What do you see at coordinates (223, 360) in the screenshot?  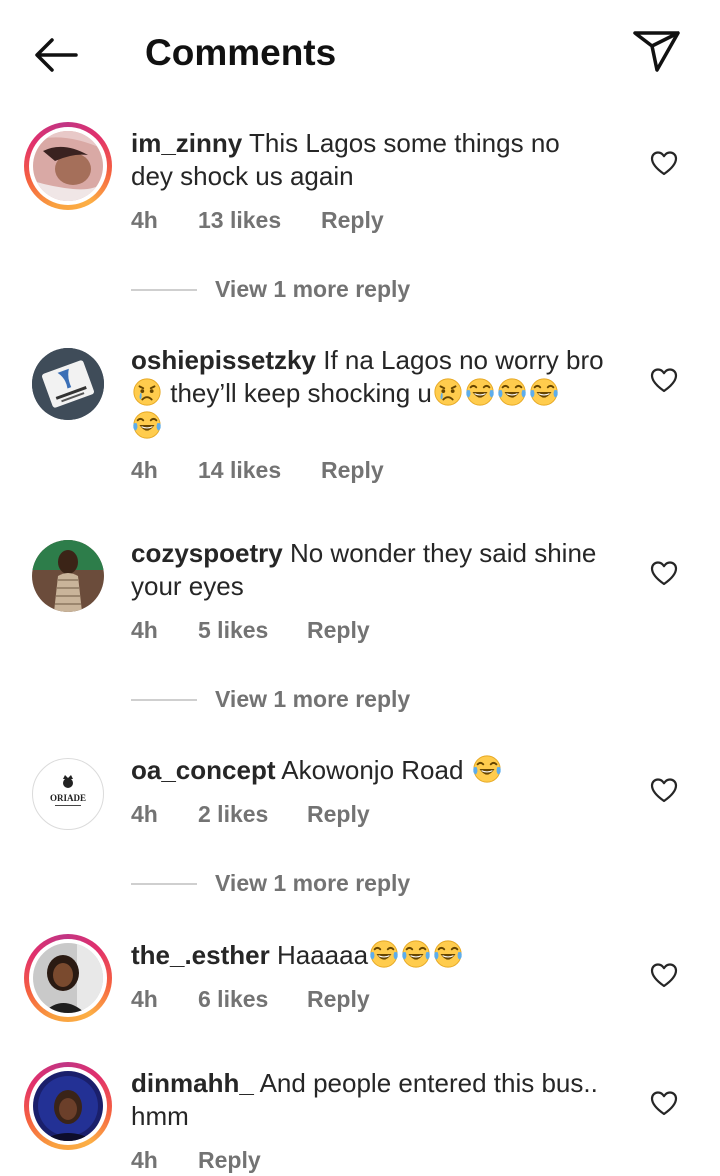 I see `comment-username: oshiepissetzky` at bounding box center [223, 360].